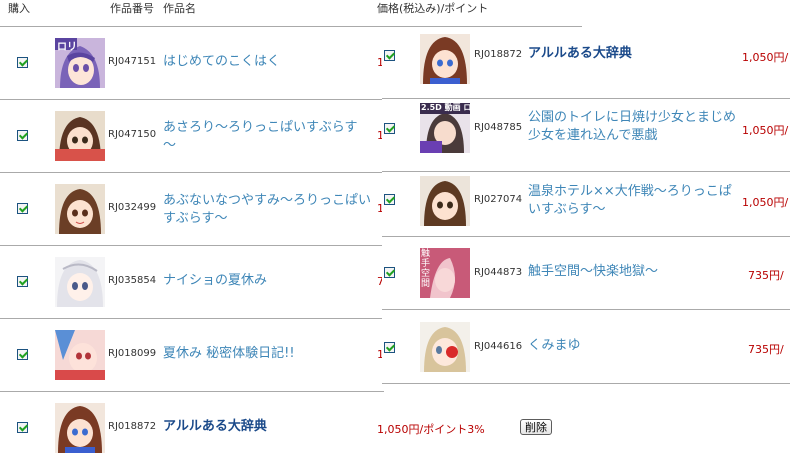  What do you see at coordinates (80, 63) in the screenshot?
I see `product-thumbnail: ロリ` at bounding box center [80, 63].